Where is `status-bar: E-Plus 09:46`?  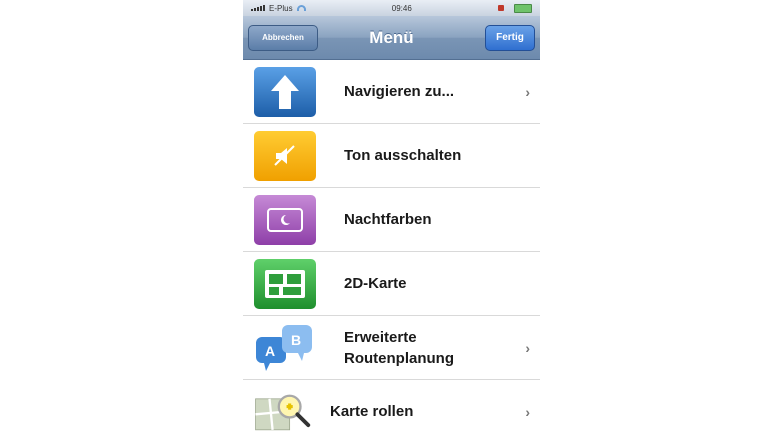
status-bar: E-Plus 09:46 is located at coordinates (391, 8).